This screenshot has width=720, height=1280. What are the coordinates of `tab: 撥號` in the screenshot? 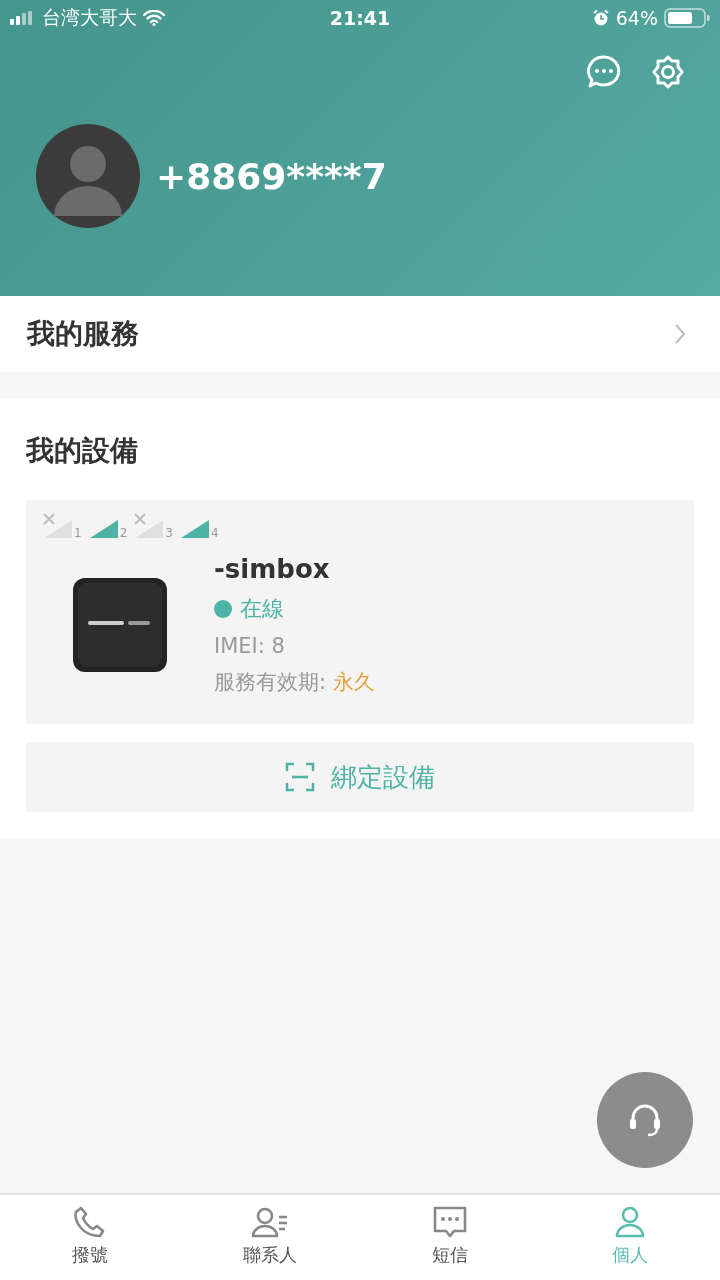 It's located at (90, 1237).